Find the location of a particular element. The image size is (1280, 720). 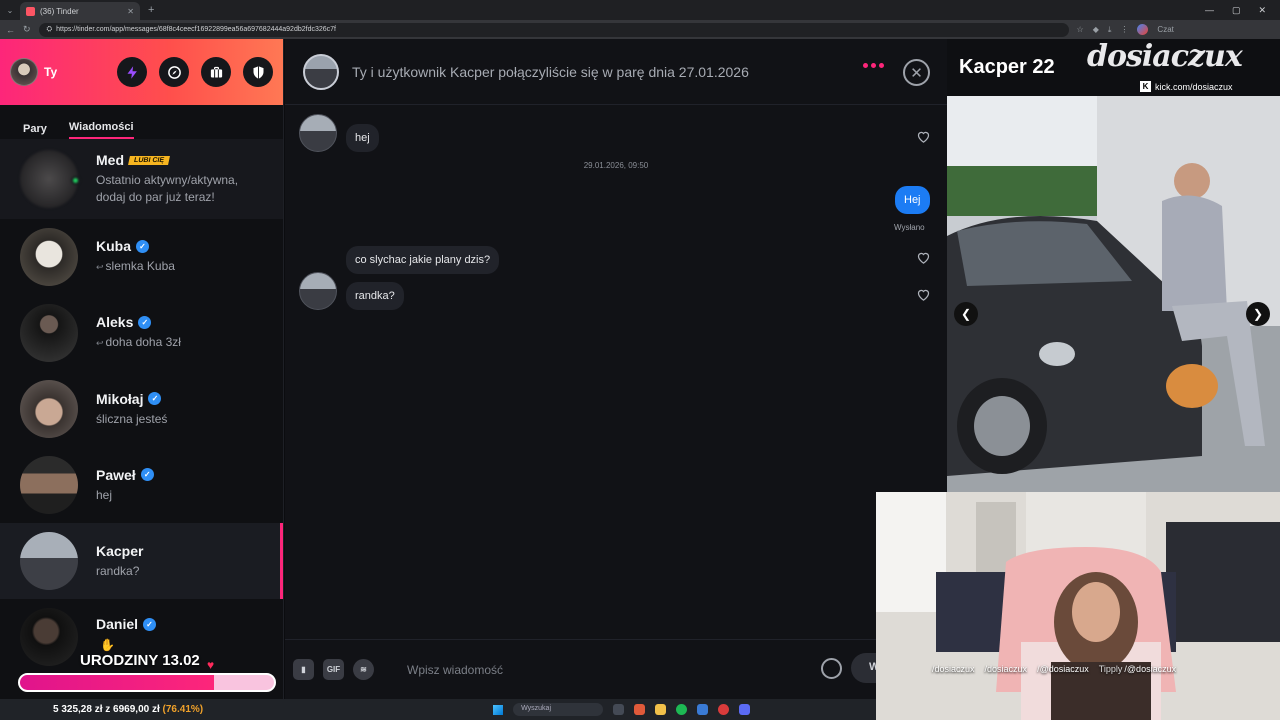

conversation-preview: hej is located at coordinates (104, 494).